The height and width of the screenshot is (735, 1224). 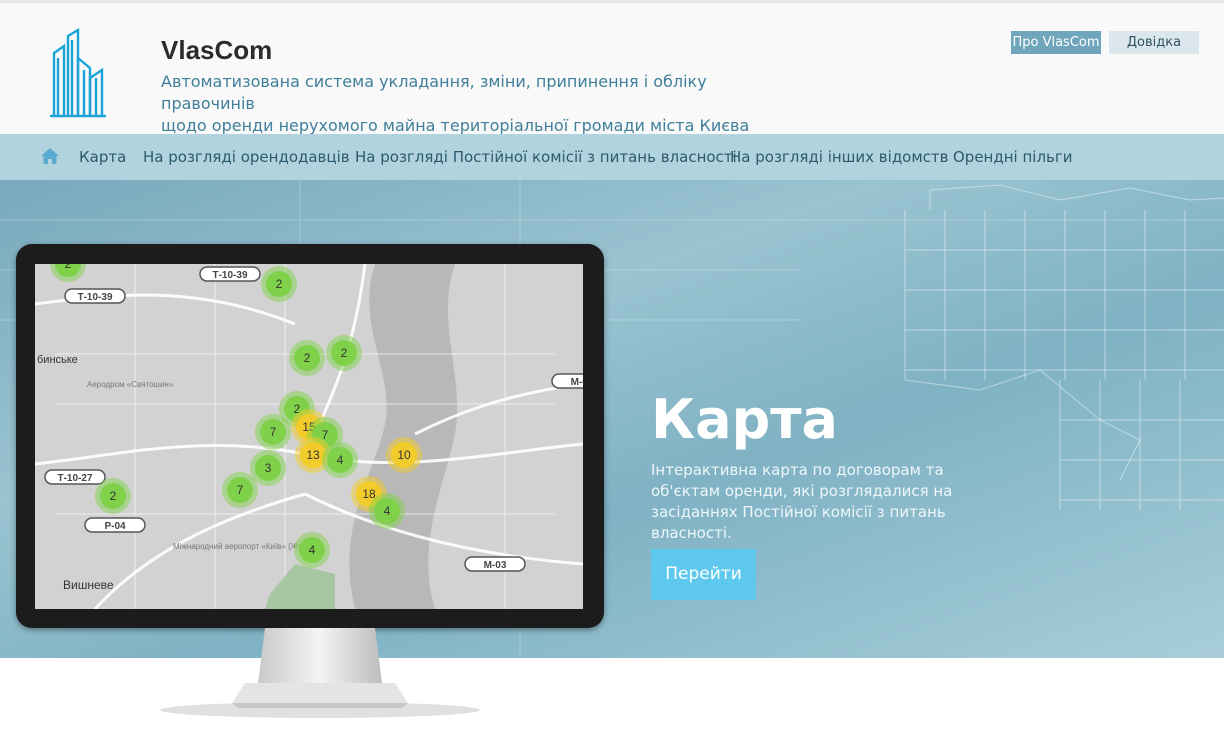 I want to click on go-button: Перейти, so click(x=703, y=574).